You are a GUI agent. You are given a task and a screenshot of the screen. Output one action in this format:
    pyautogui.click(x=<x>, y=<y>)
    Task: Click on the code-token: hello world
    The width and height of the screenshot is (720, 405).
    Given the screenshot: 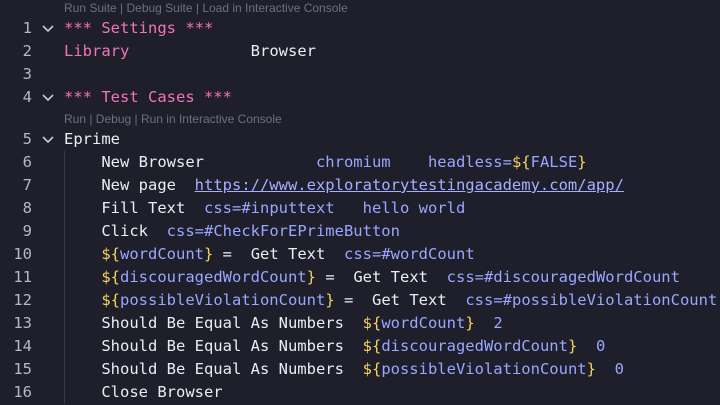 What is the action you would take?
    pyautogui.click(x=414, y=208)
    